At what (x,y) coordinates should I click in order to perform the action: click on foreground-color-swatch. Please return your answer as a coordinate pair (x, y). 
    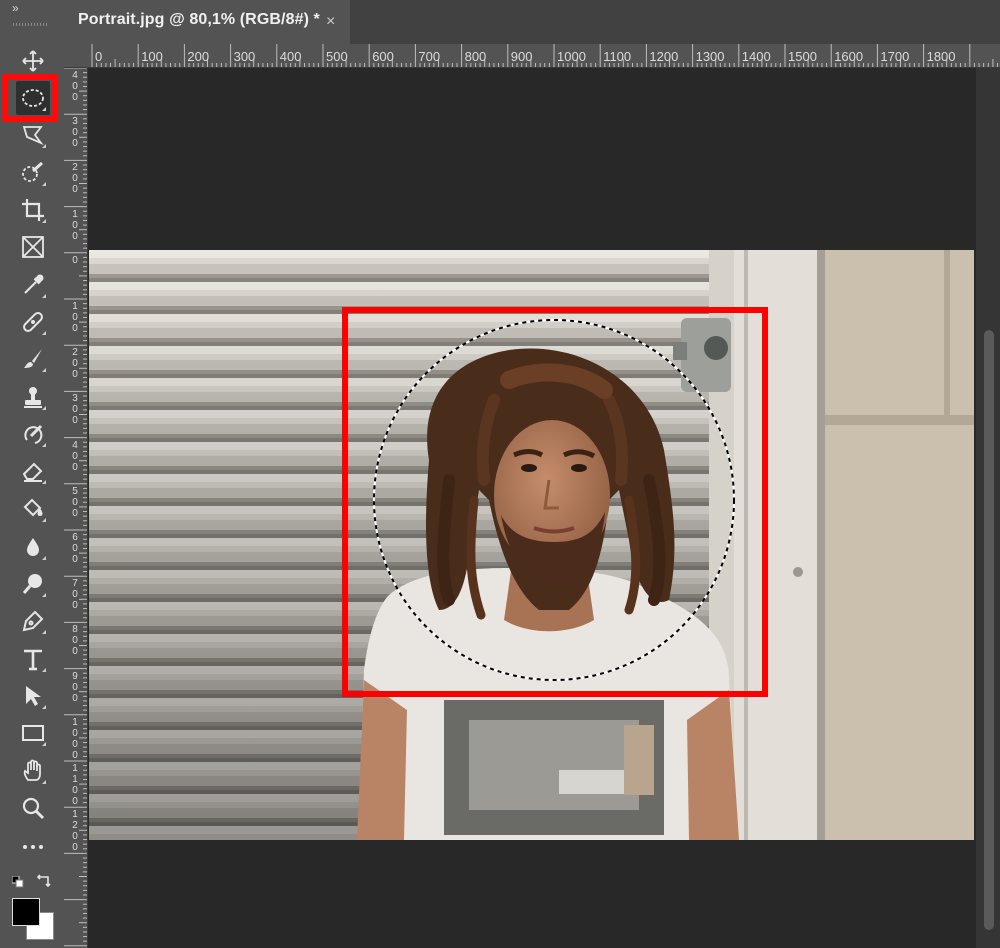
    Looking at the image, I should click on (26, 912).